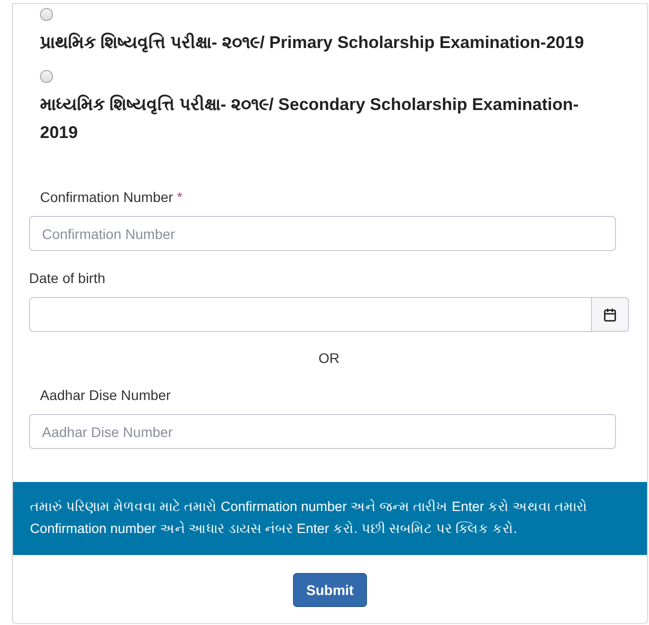  I want to click on submit-button: Submit, so click(330, 590).